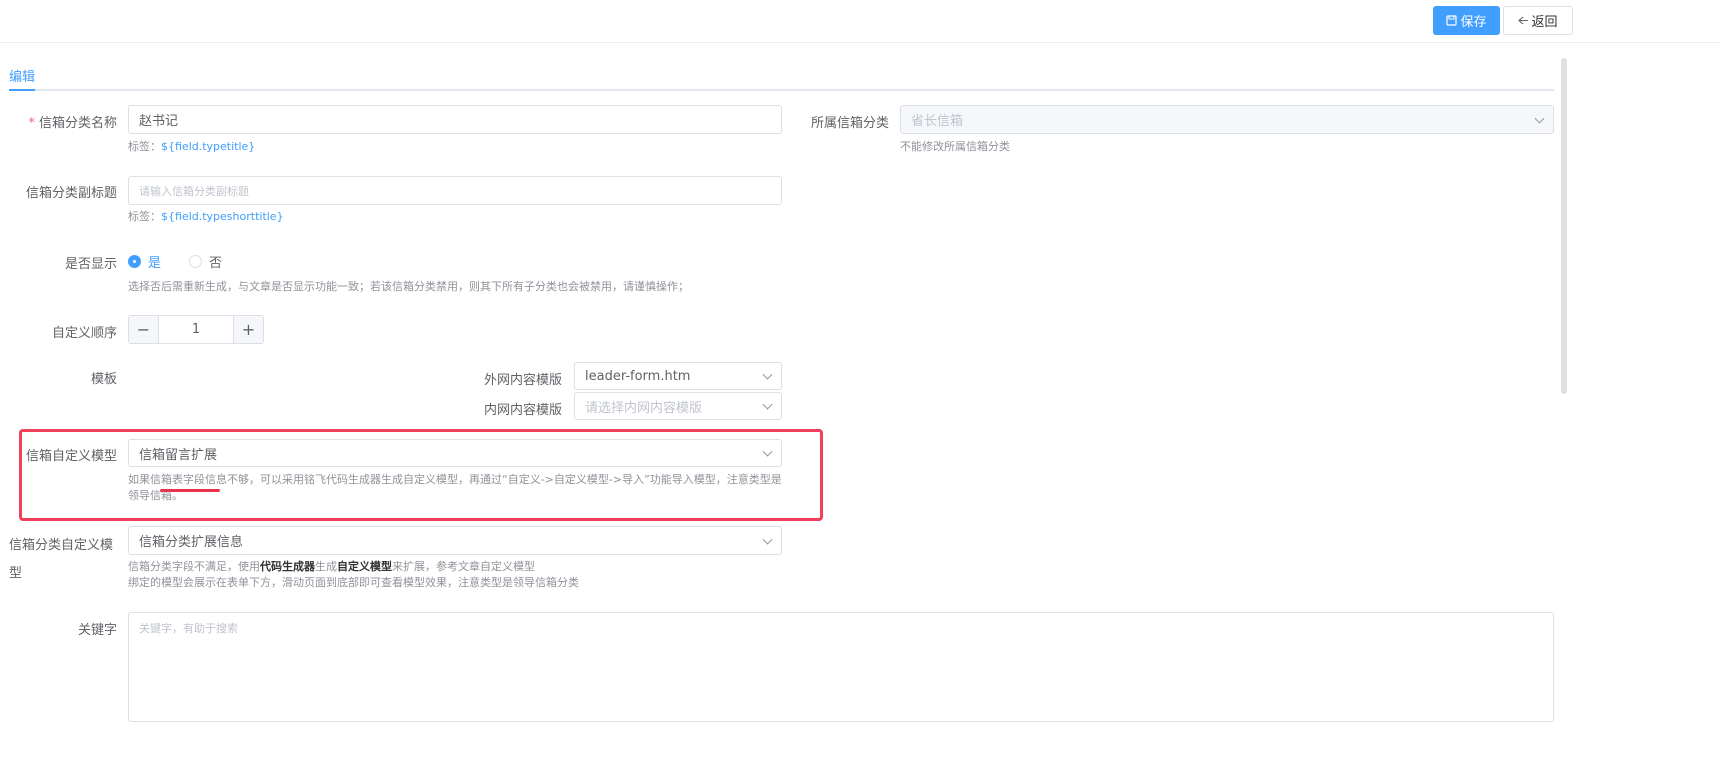  I want to click on category-model-hint-1: 信箱分类字段不满足，使用代码生成器生成自定义模型来扩展，参考文章自定义模型, so click(331, 567).